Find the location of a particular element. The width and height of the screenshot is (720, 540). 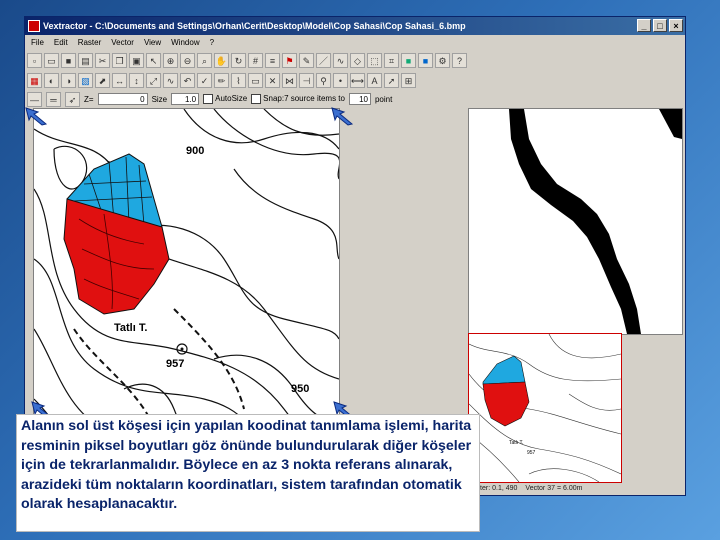

zoom-out-icon: ⊖ is located at coordinates (187, 60).